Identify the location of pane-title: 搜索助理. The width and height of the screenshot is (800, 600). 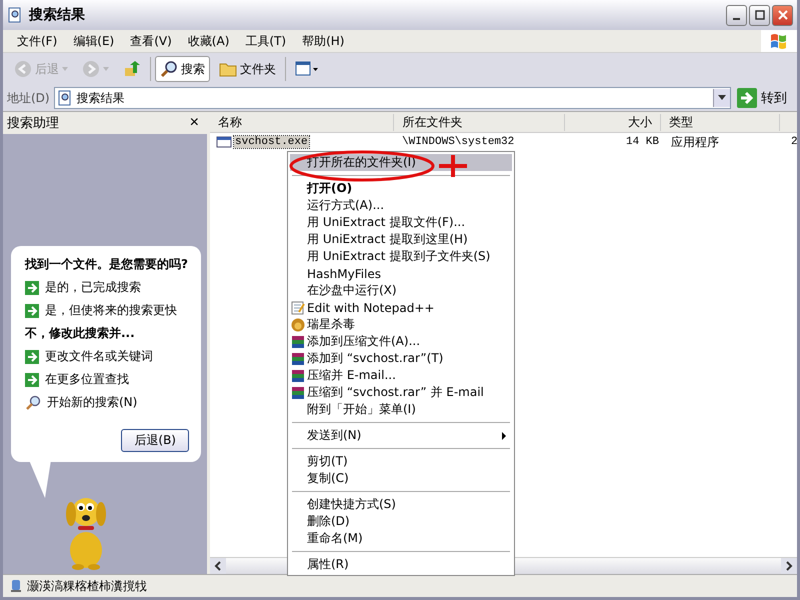
(33, 123).